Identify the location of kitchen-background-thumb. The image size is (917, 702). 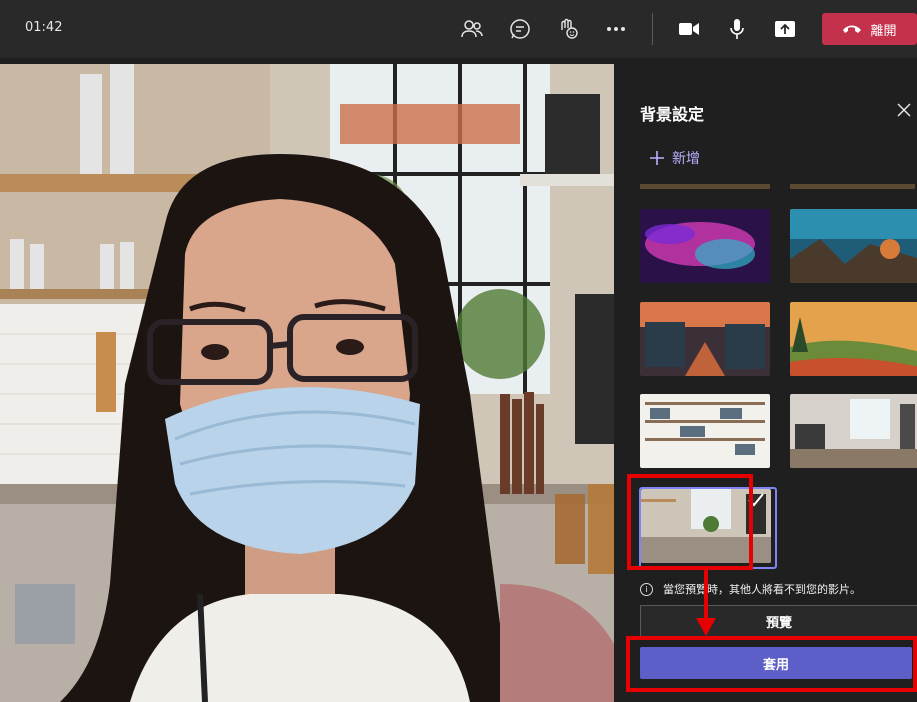
(706, 526).